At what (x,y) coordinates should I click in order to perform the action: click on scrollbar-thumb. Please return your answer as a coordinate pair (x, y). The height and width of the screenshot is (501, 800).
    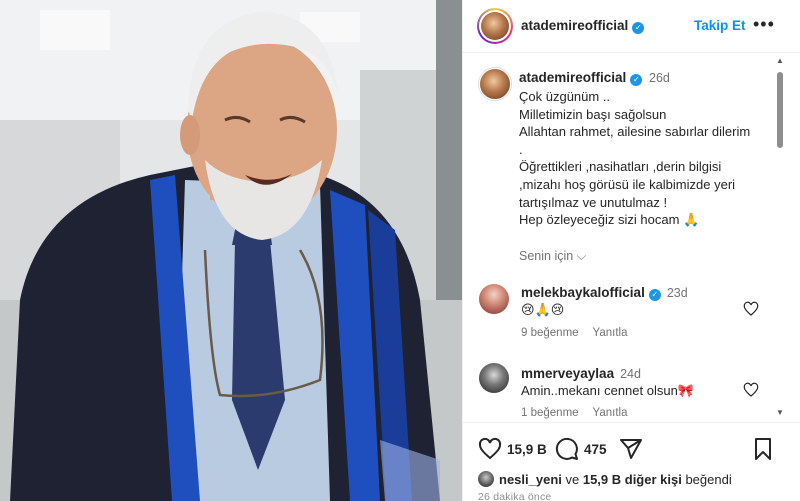
    Looking at the image, I should click on (780, 110).